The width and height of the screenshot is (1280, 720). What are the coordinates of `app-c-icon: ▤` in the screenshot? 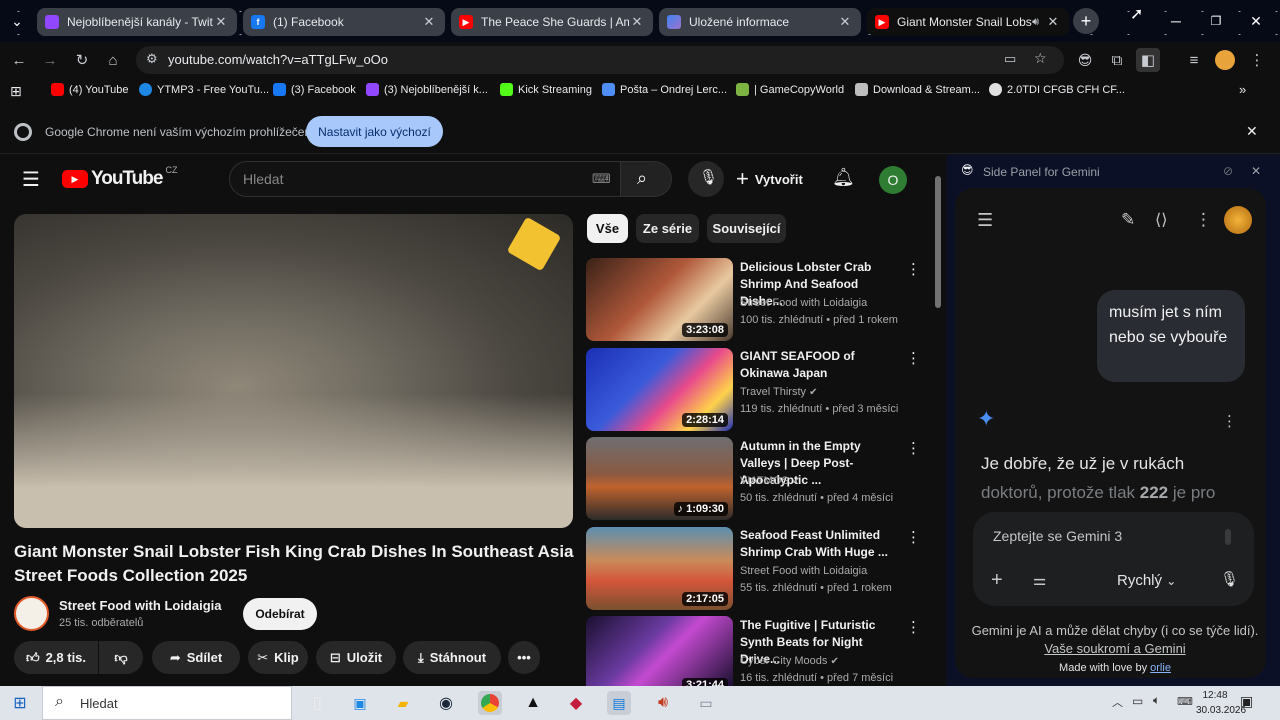 It's located at (619, 703).